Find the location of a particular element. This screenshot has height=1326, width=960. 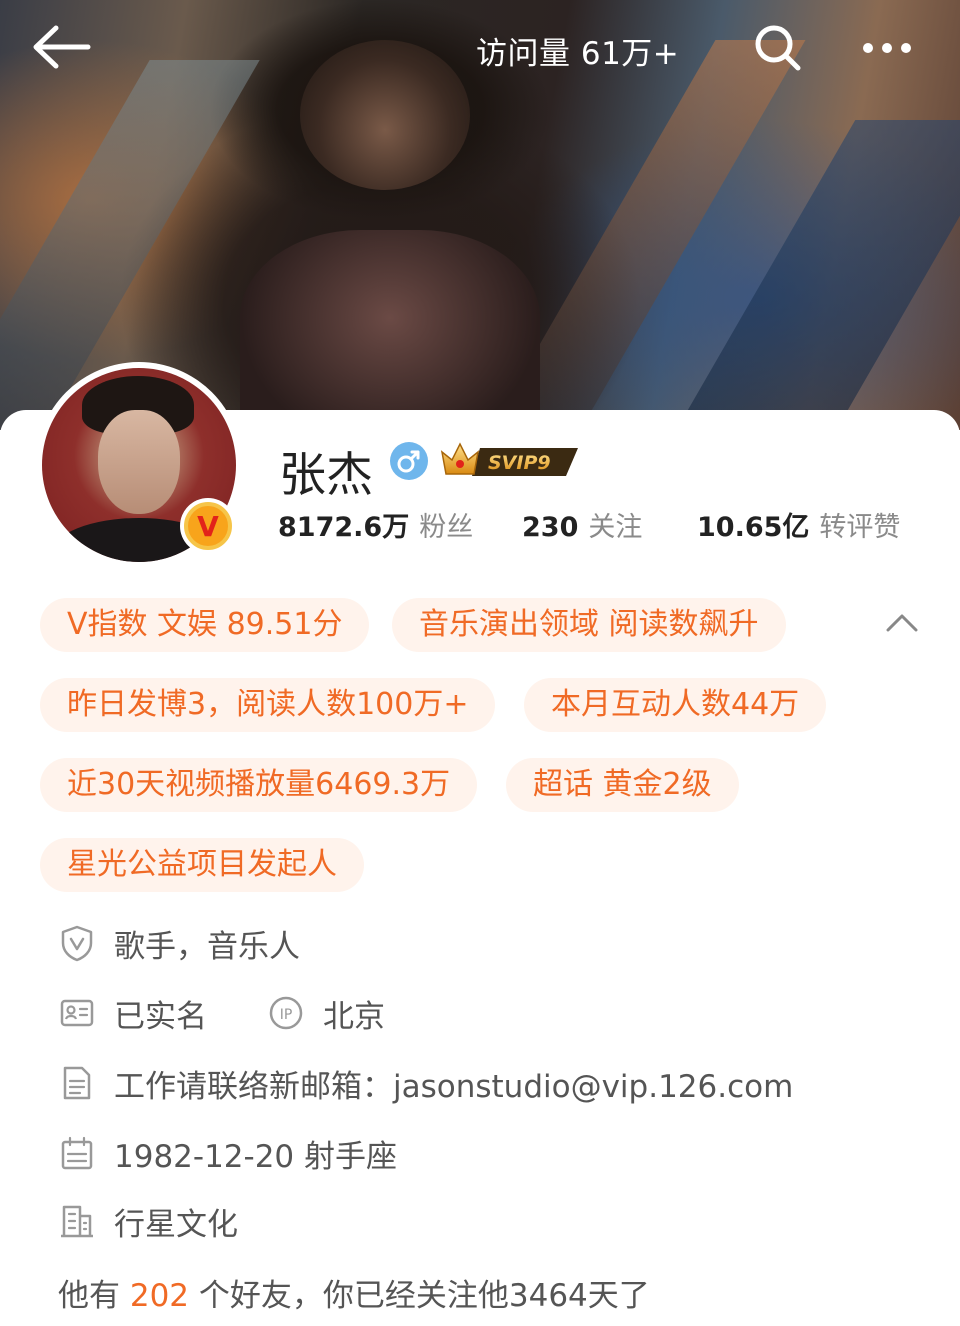

svg-text: IP is located at coordinates (286, 1015).